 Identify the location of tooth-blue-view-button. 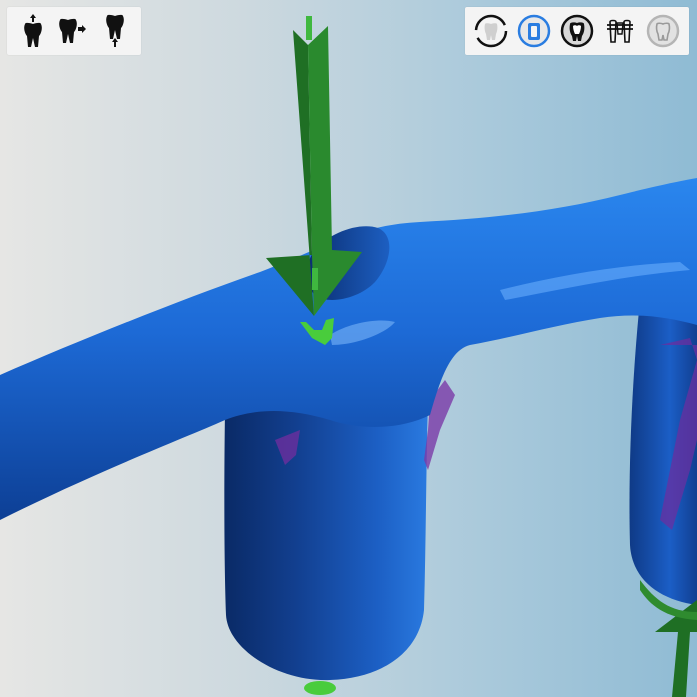
(534, 31).